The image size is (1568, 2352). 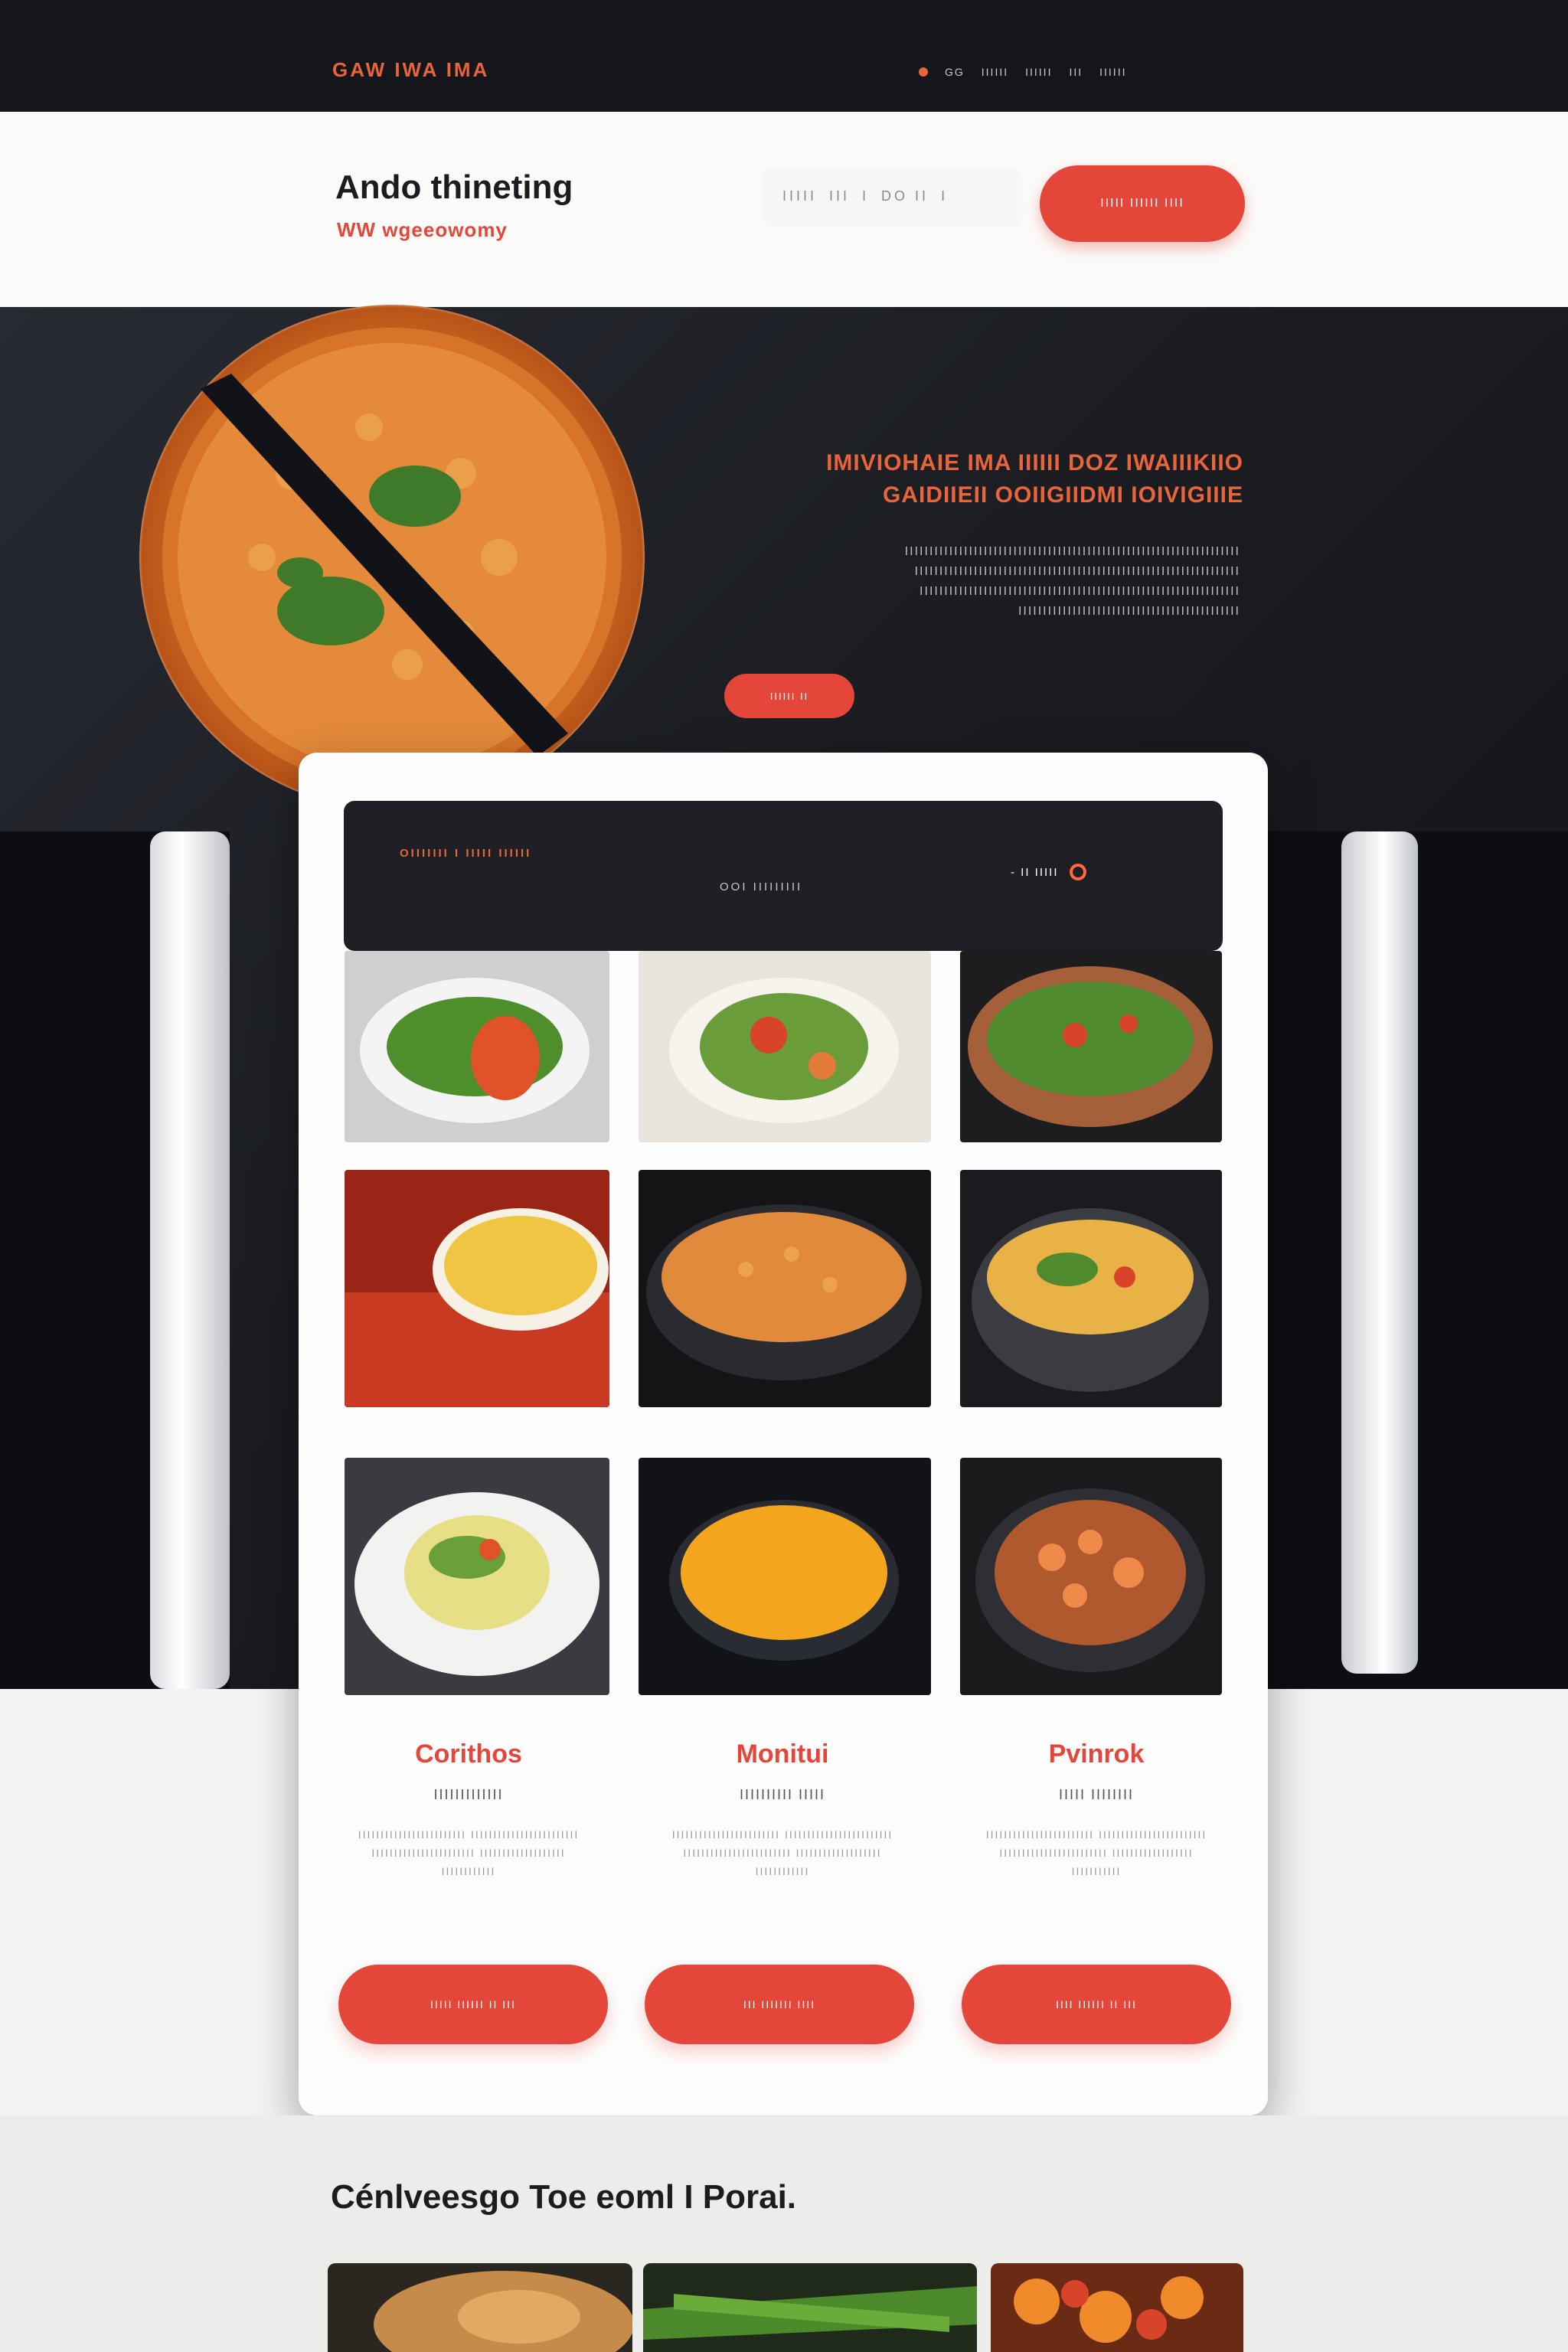 What do you see at coordinates (945, 196) in the screenshot?
I see `search-text-5: I` at bounding box center [945, 196].